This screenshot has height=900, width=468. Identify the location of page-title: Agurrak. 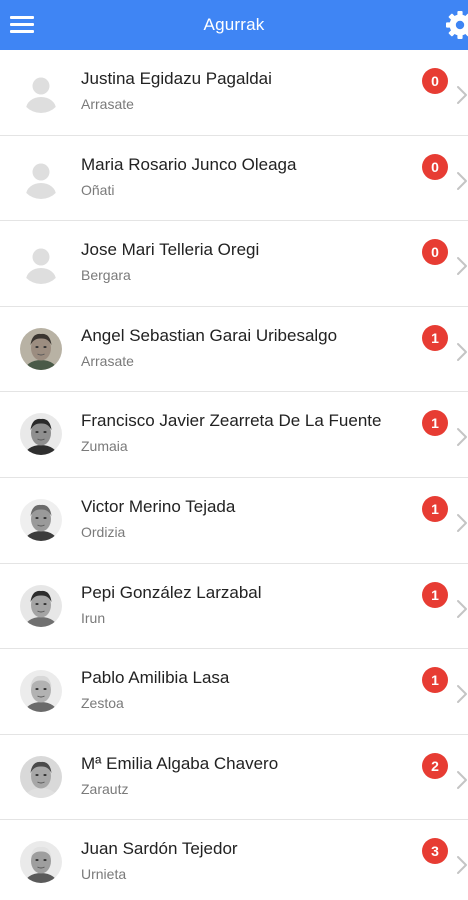
(234, 24).